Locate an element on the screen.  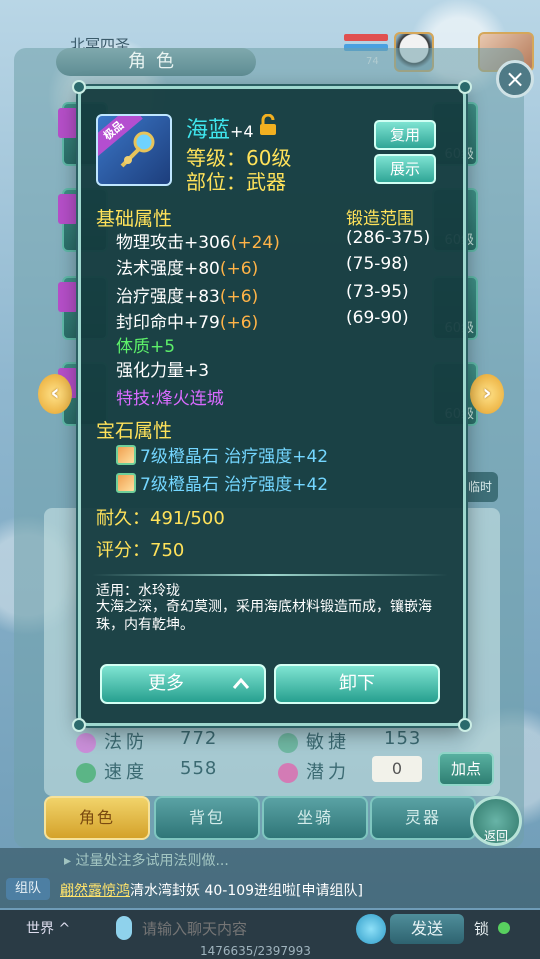
chat-channel-tag: 组队 is located at coordinates (28, 889).